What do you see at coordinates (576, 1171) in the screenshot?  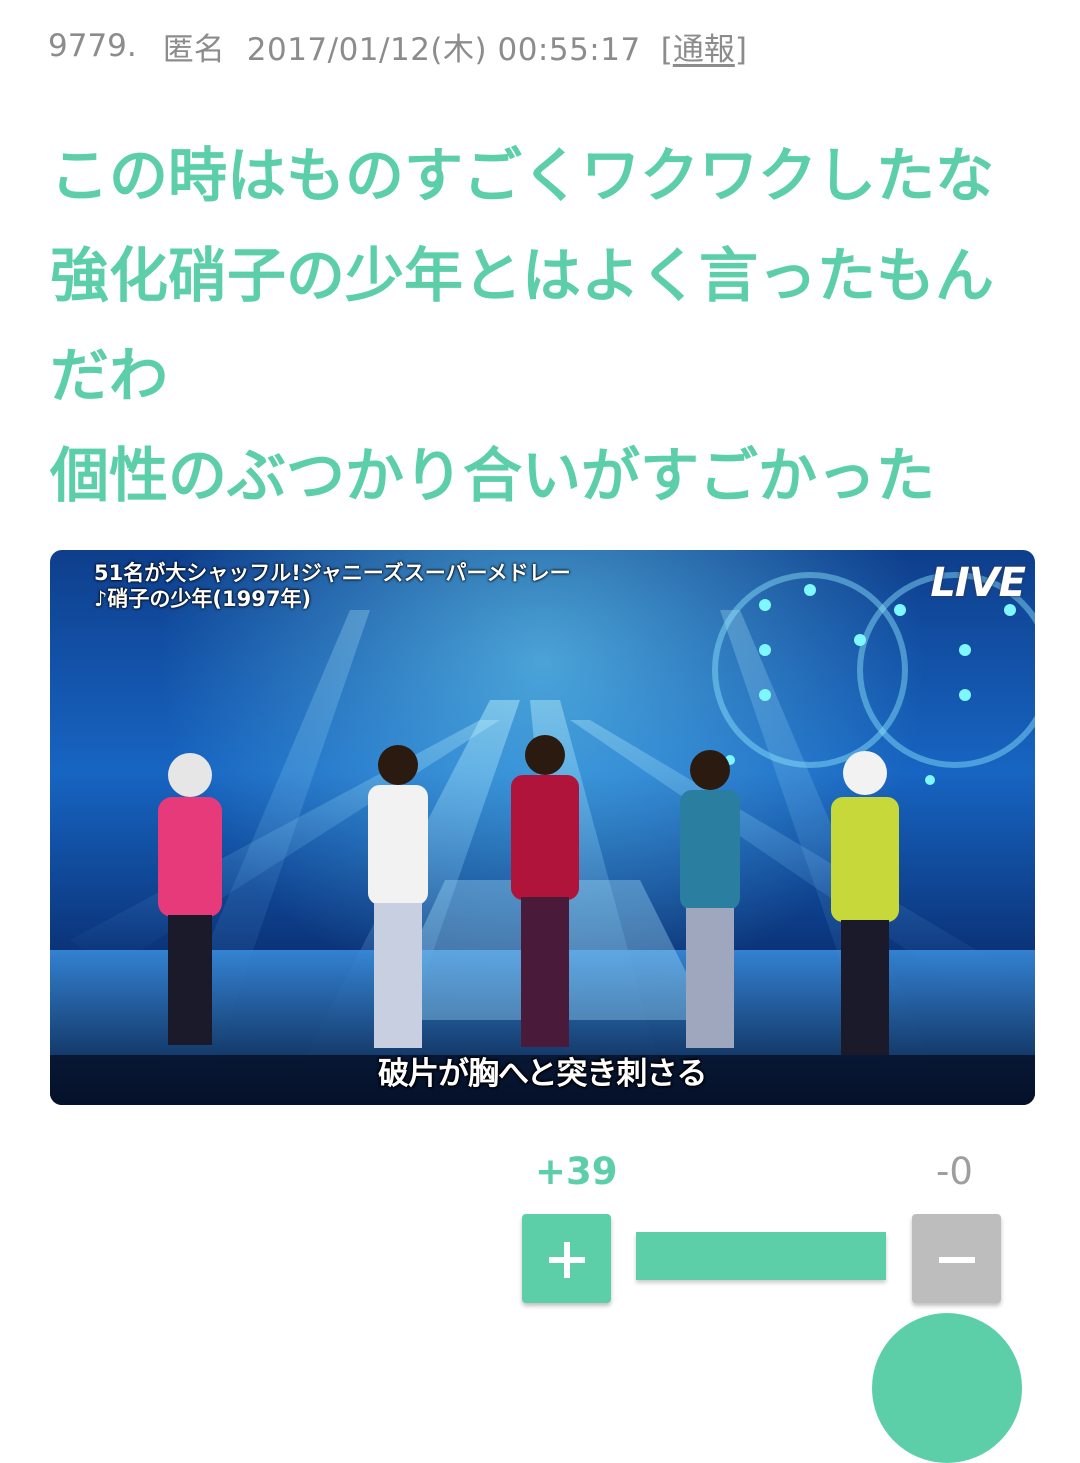 I see `plus-vote-count: +39` at bounding box center [576, 1171].